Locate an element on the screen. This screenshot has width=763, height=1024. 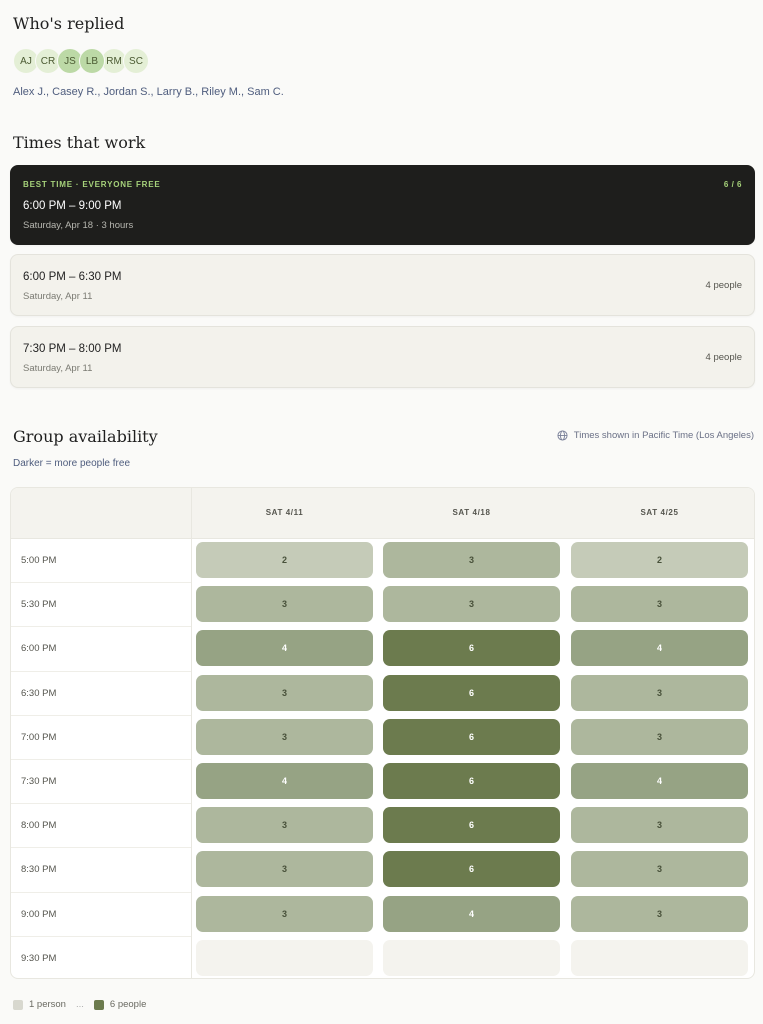
row-time-label: 8:30 PM is located at coordinates (39, 870).